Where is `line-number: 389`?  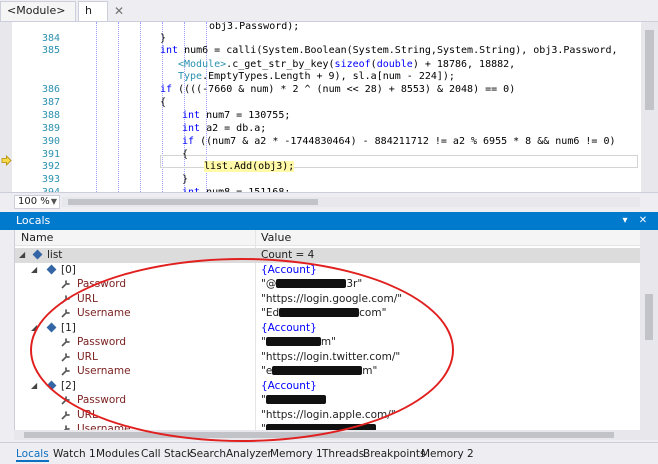 line-number: 389 is located at coordinates (50, 128).